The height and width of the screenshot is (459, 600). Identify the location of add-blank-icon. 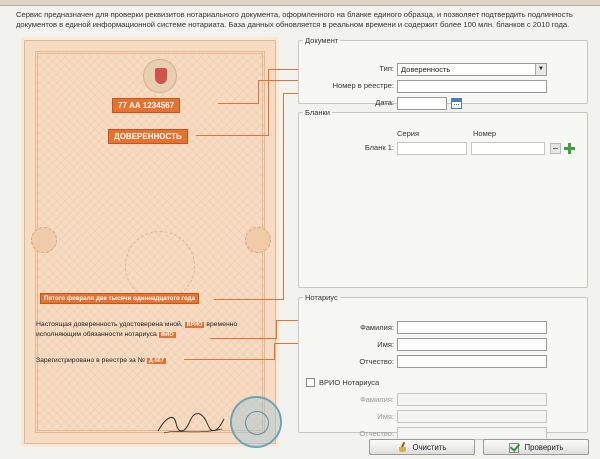
(569, 148).